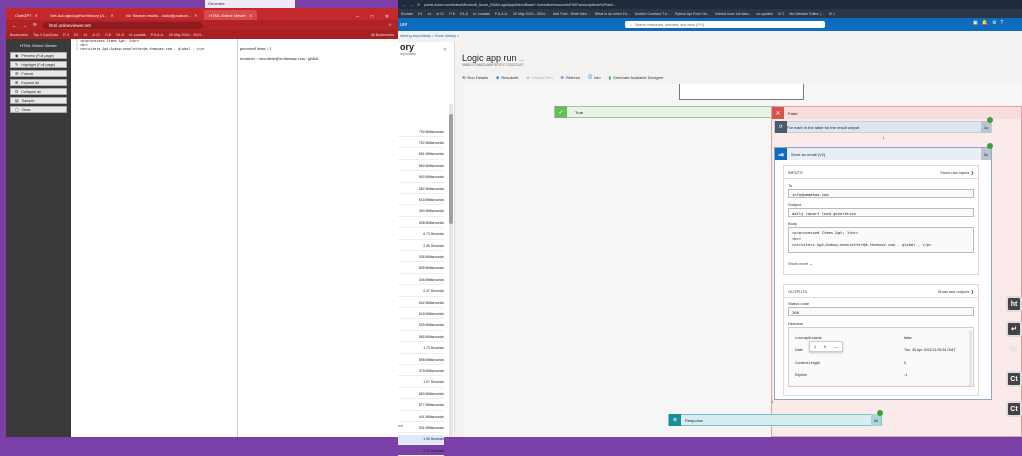 The image size is (1022, 456). Describe the element at coordinates (38, 82) in the screenshot. I see `expand-all-button: ⊞ Expand all` at that location.